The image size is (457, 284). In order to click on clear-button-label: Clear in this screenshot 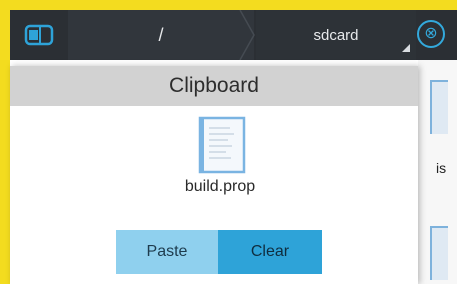, I will do `click(270, 251)`.